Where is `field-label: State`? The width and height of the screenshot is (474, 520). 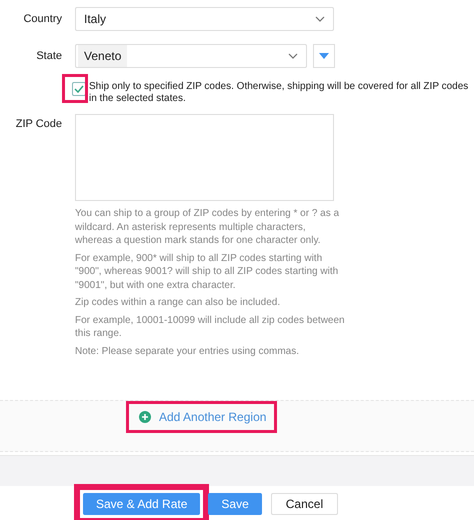
field-label: State is located at coordinates (48, 56).